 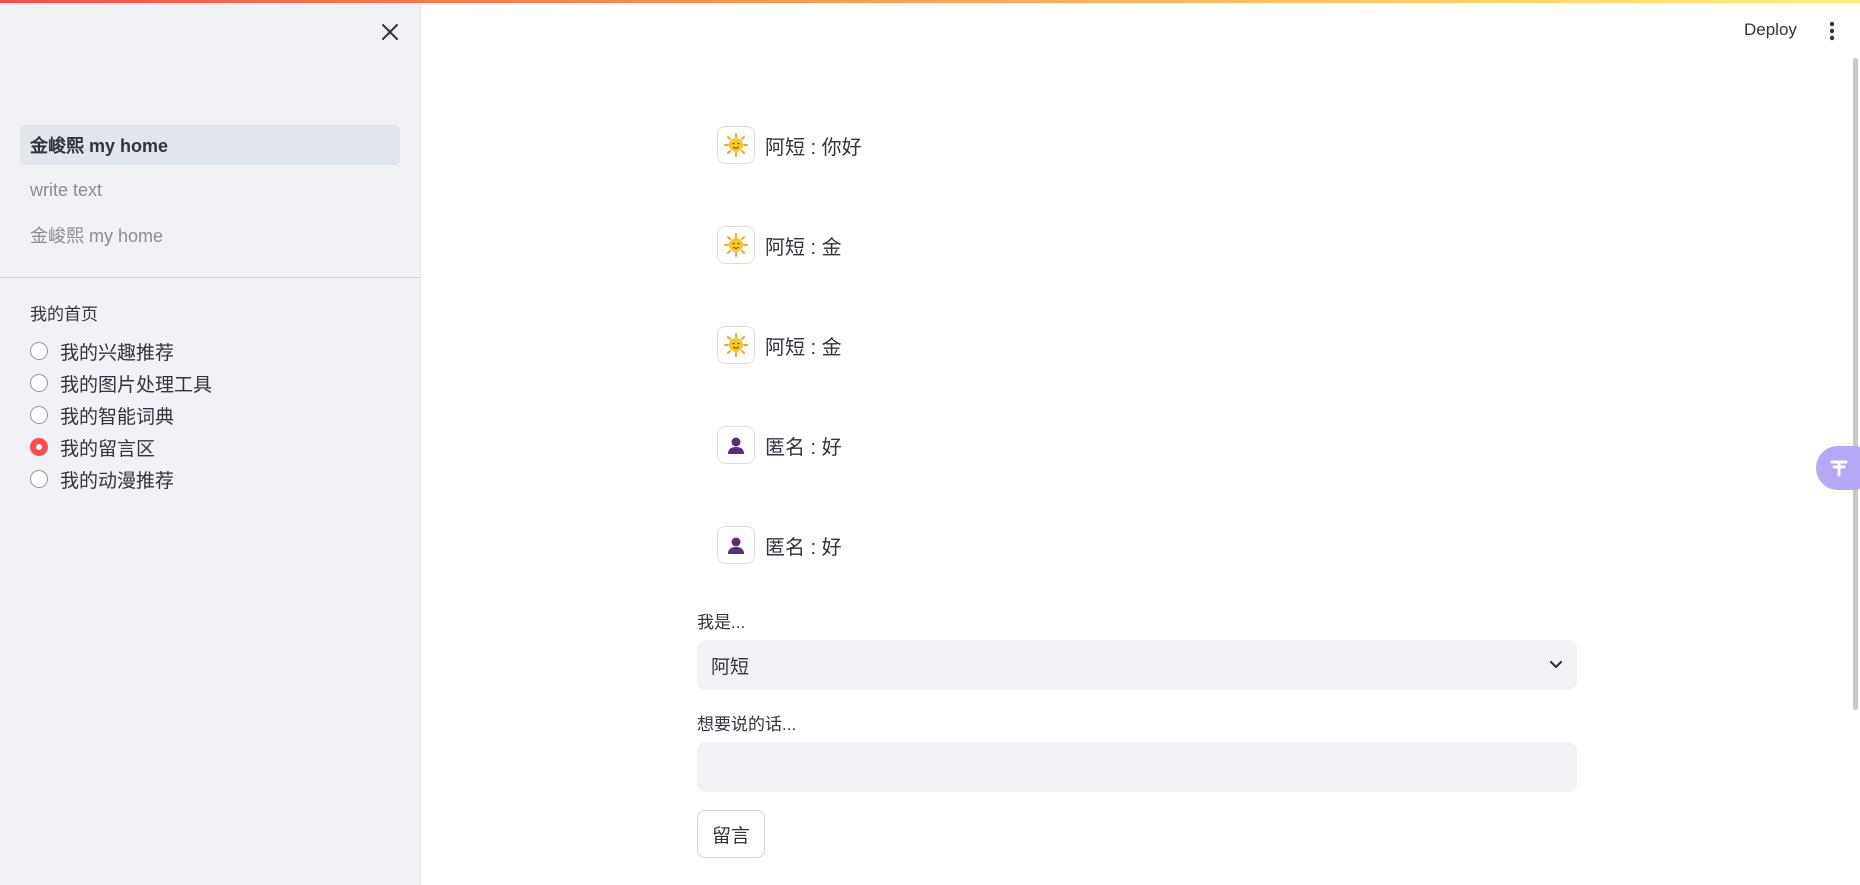 I want to click on submit-message-button: 留言, so click(x=731, y=834).